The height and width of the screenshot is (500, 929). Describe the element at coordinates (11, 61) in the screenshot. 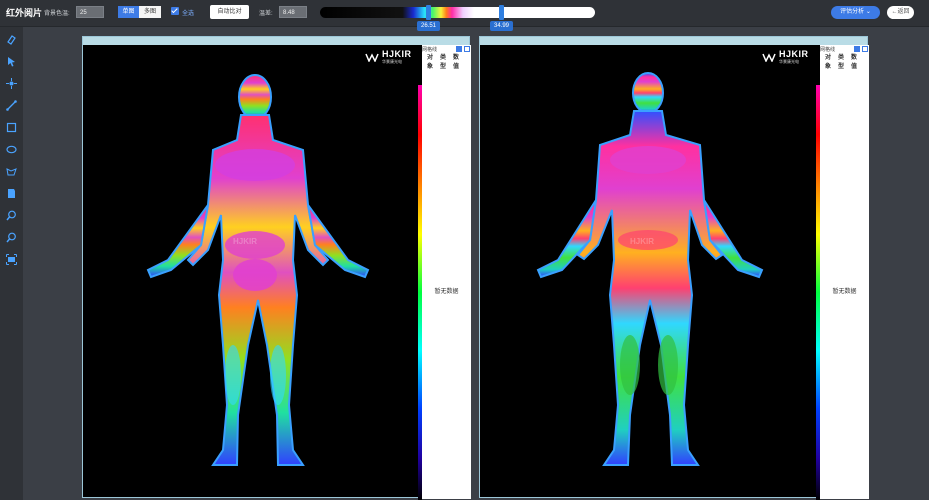

I see `pointer-icon` at that location.